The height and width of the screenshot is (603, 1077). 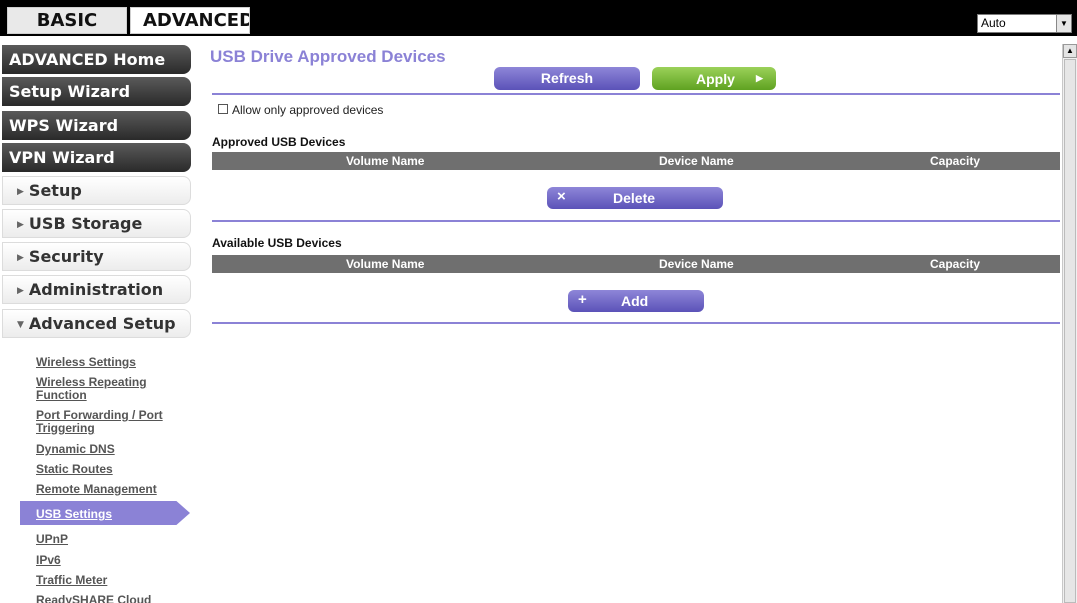 What do you see at coordinates (20, 325) in the screenshot?
I see `triangle-down-icon: ▼` at bounding box center [20, 325].